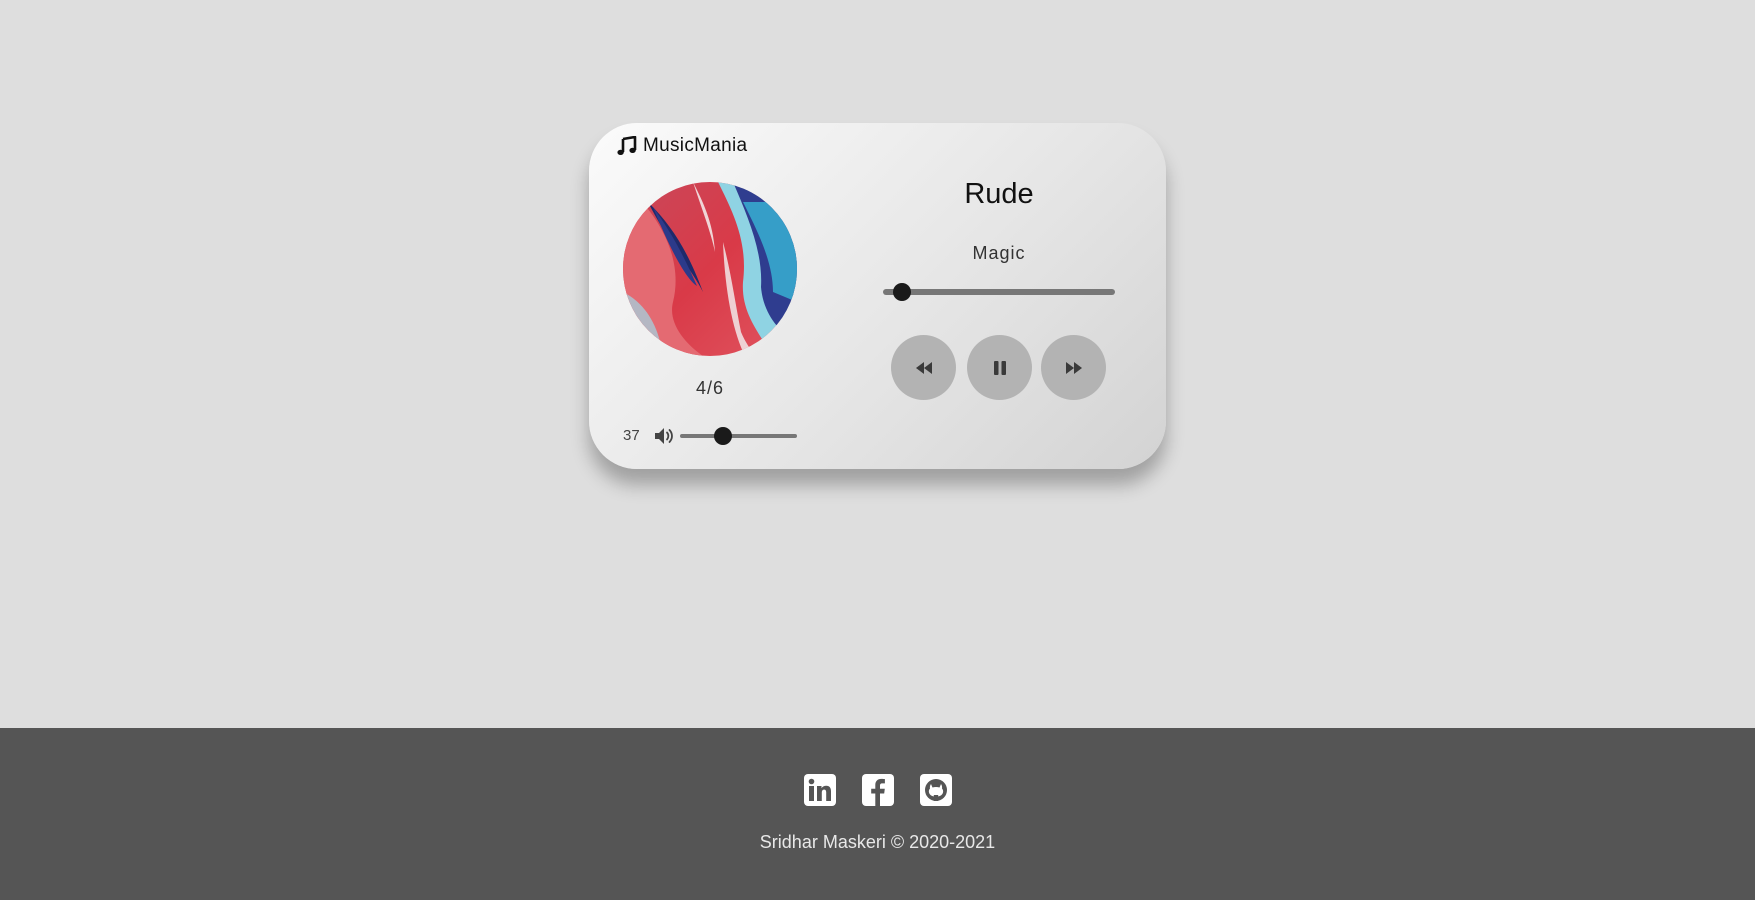 The width and height of the screenshot is (1755, 900). I want to click on volume-control: 37, so click(713, 436).